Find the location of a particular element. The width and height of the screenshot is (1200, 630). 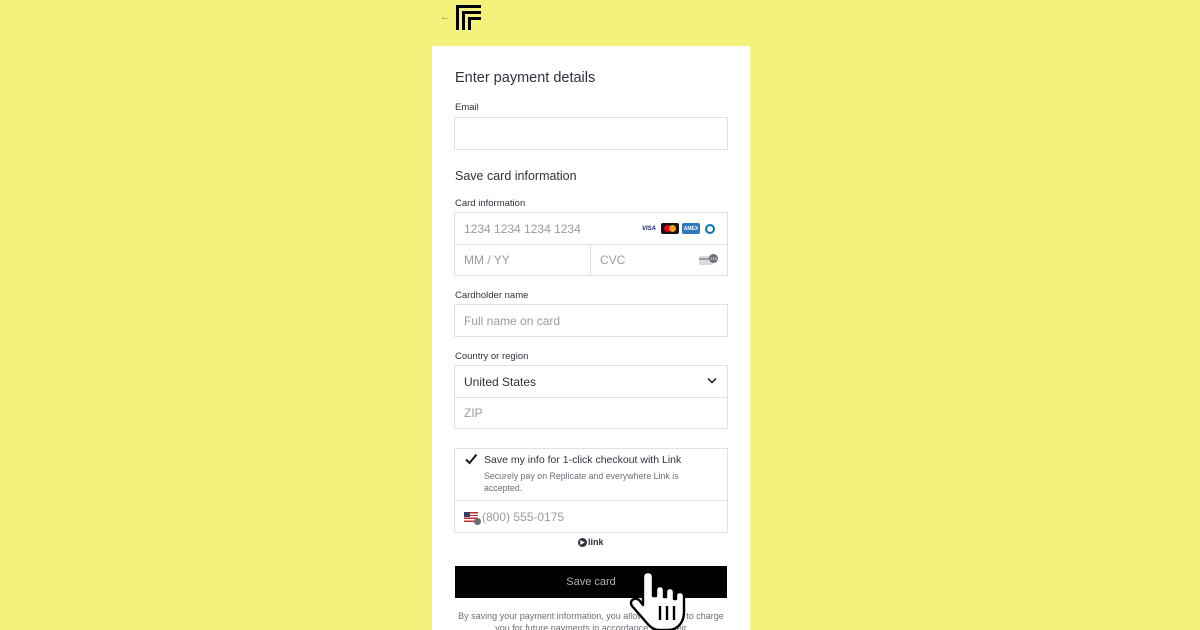

zip-input: ZIP is located at coordinates (591, 412).